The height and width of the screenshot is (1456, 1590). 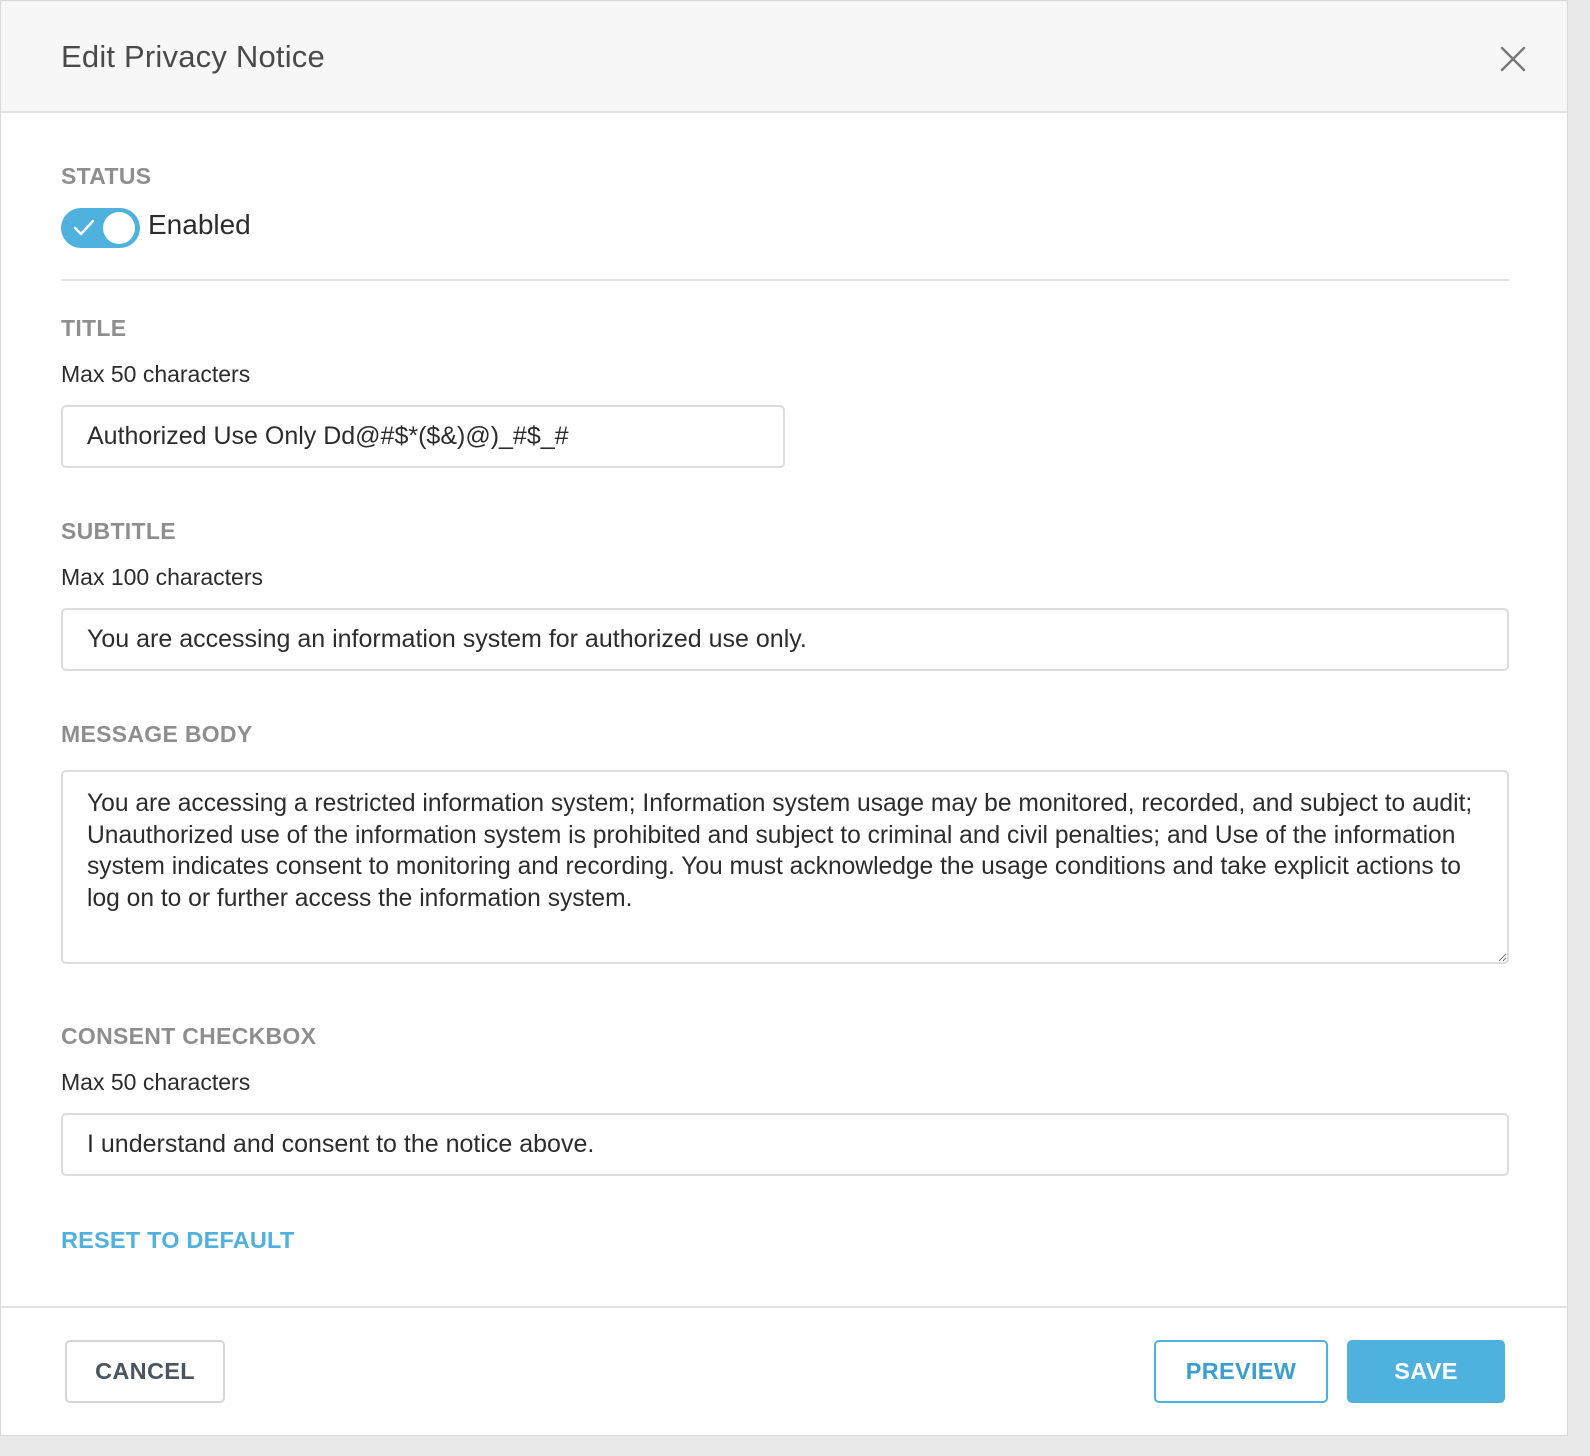 What do you see at coordinates (784, 1307) in the screenshot?
I see `footer-divider` at bounding box center [784, 1307].